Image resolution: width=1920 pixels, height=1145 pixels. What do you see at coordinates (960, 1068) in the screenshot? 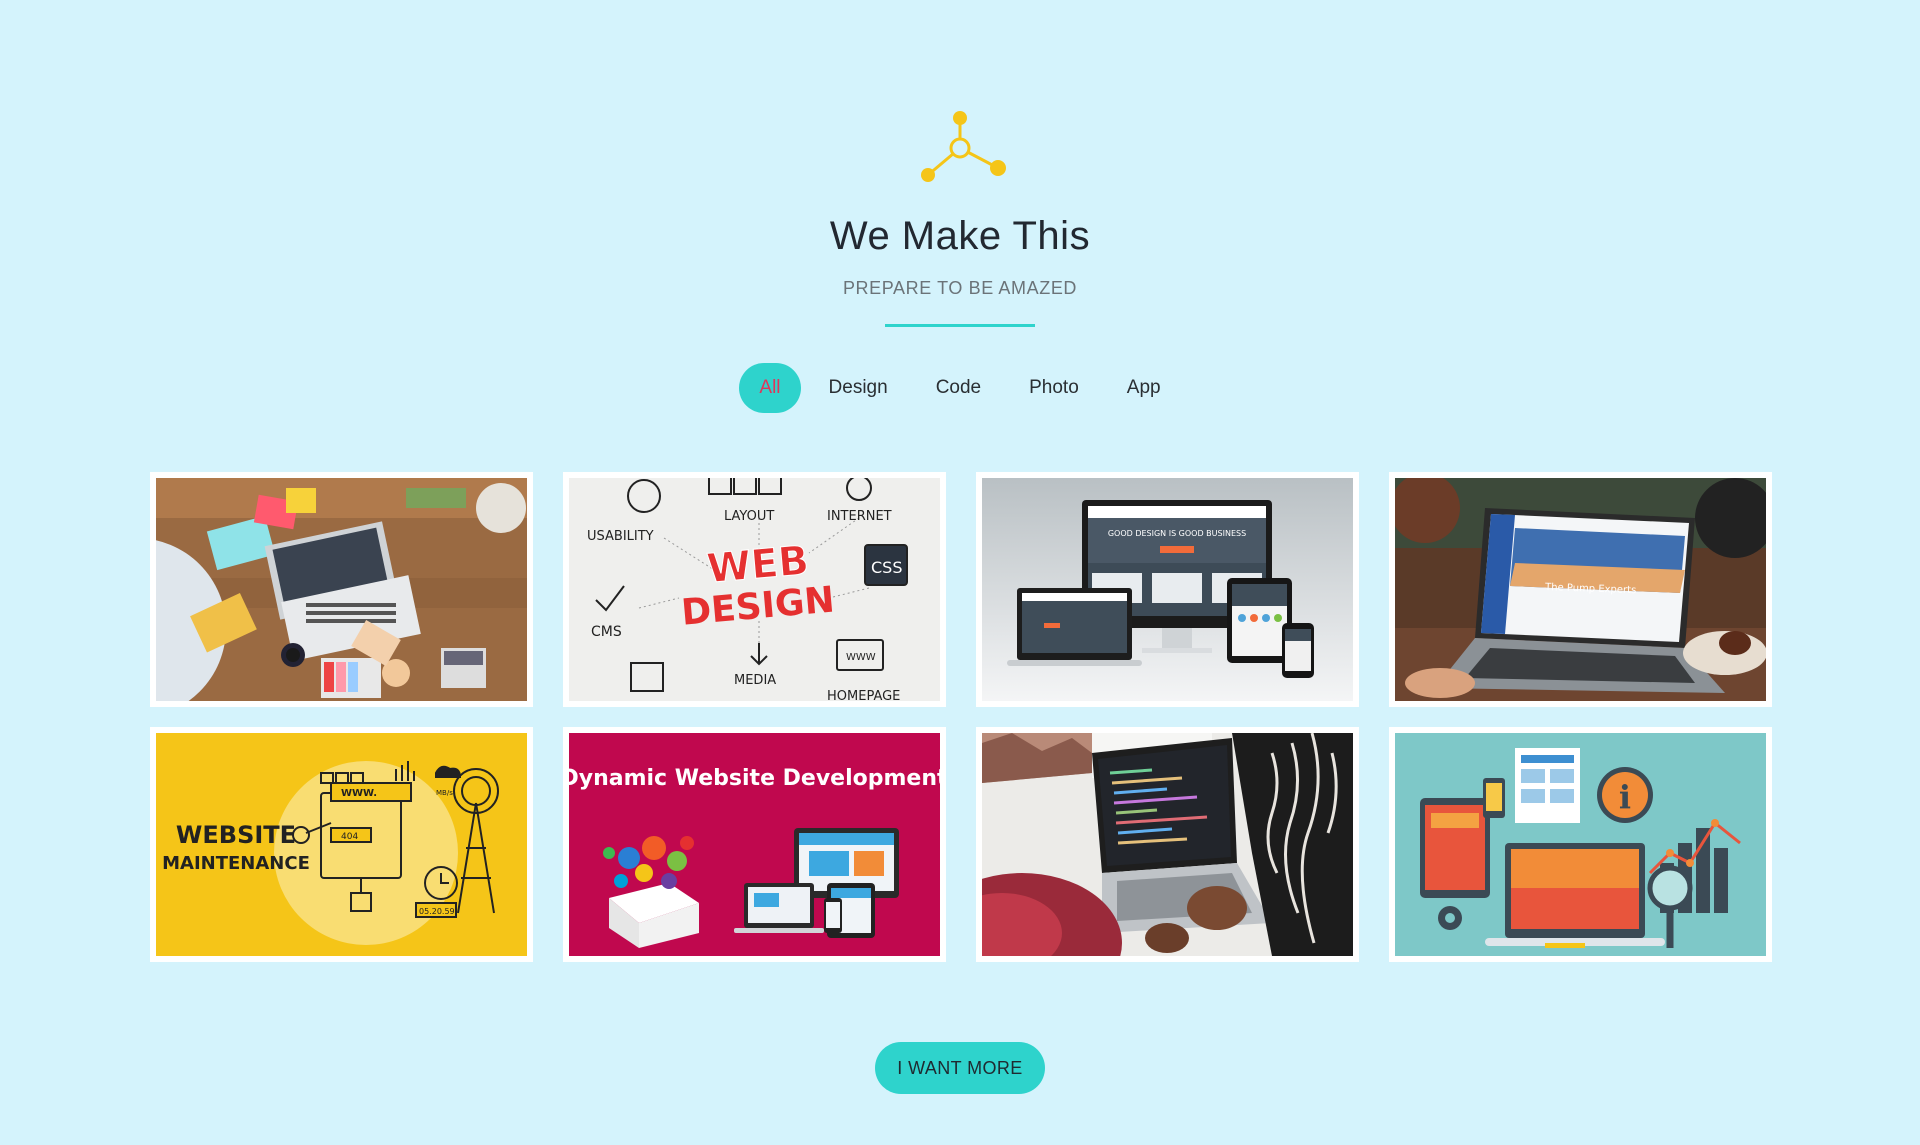
I see `i-want-more-button: I WANT MORE` at bounding box center [960, 1068].